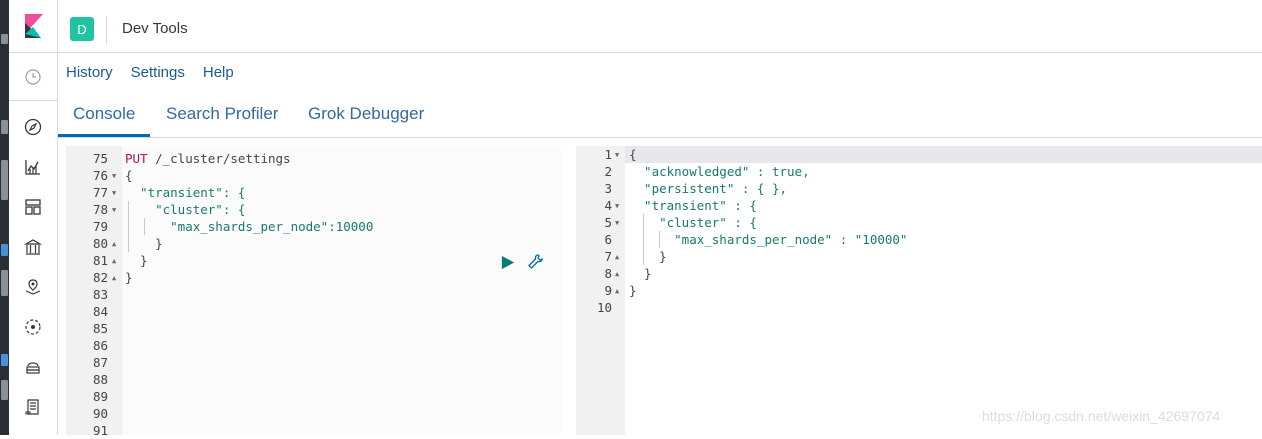  What do you see at coordinates (89, 72) in the screenshot?
I see `history-link: History` at bounding box center [89, 72].